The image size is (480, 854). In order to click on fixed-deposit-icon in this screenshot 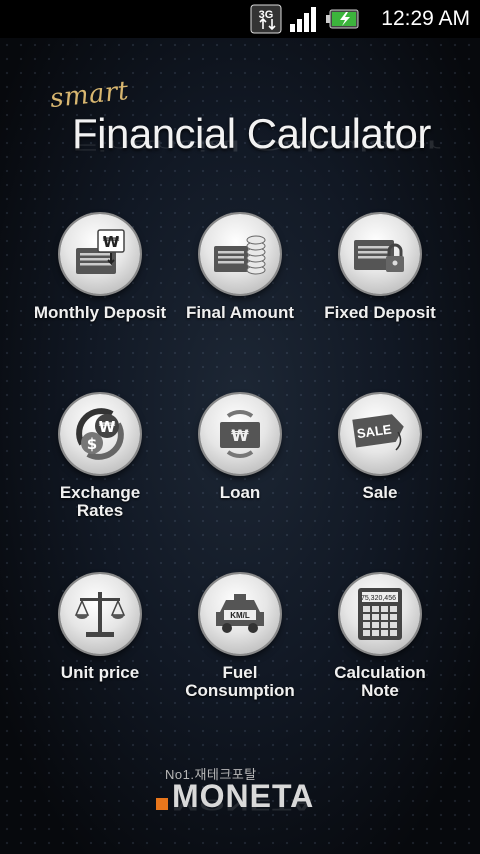, I will do `click(379, 256)`.